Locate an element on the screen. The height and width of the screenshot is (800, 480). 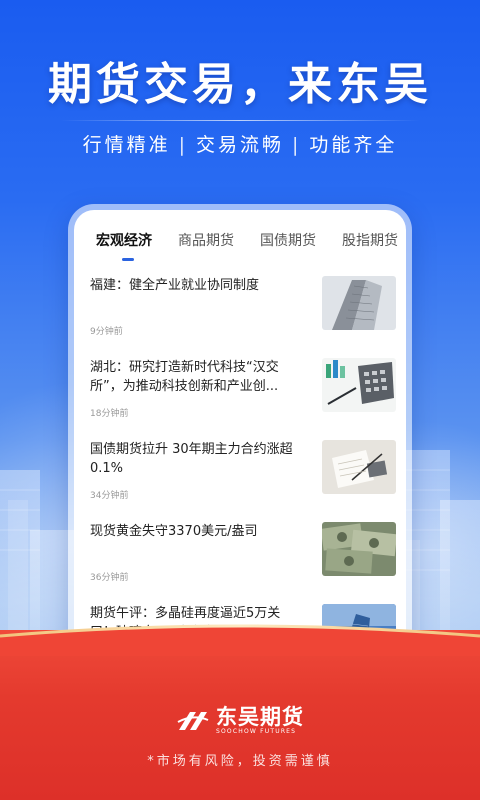
hero-tagline: 行情精准 | 交易流畅 | 功能齐全 is located at coordinates (240, 143).